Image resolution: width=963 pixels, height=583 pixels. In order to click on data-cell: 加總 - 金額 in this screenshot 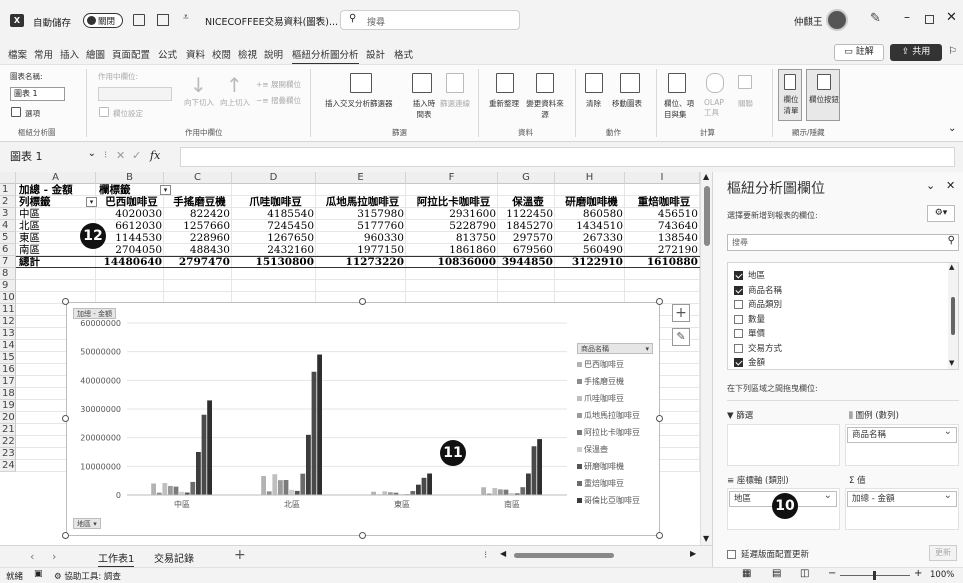, I will do `click(61, 190)`.